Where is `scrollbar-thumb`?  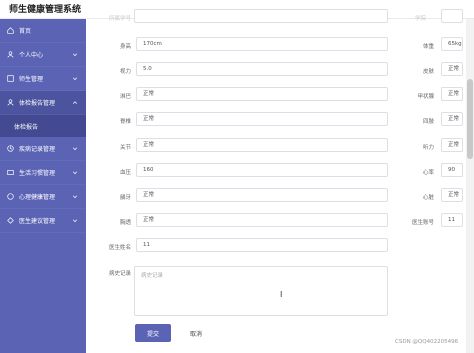 scrollbar-thumb is located at coordinates (470, 119).